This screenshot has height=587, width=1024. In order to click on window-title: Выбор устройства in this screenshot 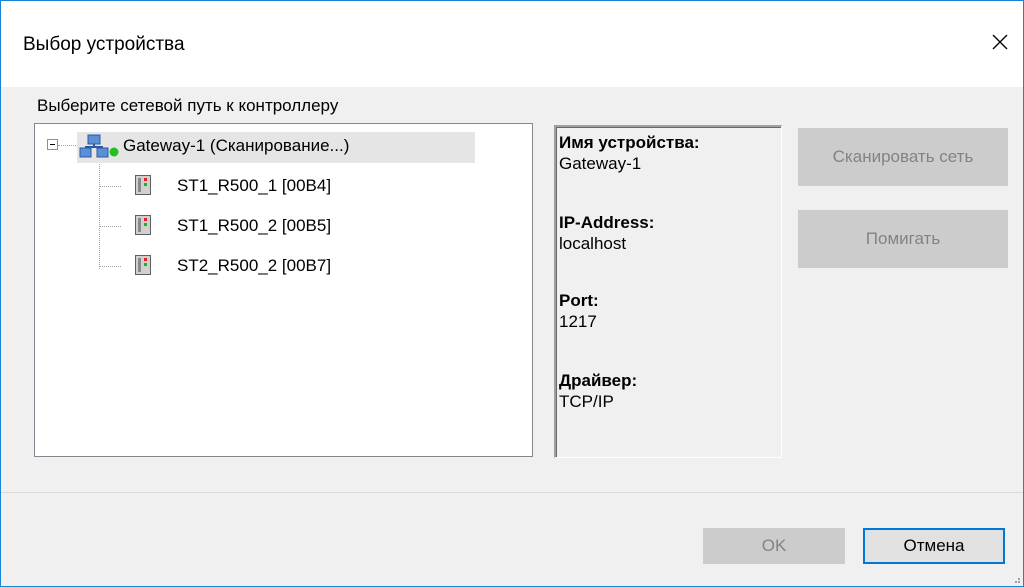, I will do `click(104, 44)`.